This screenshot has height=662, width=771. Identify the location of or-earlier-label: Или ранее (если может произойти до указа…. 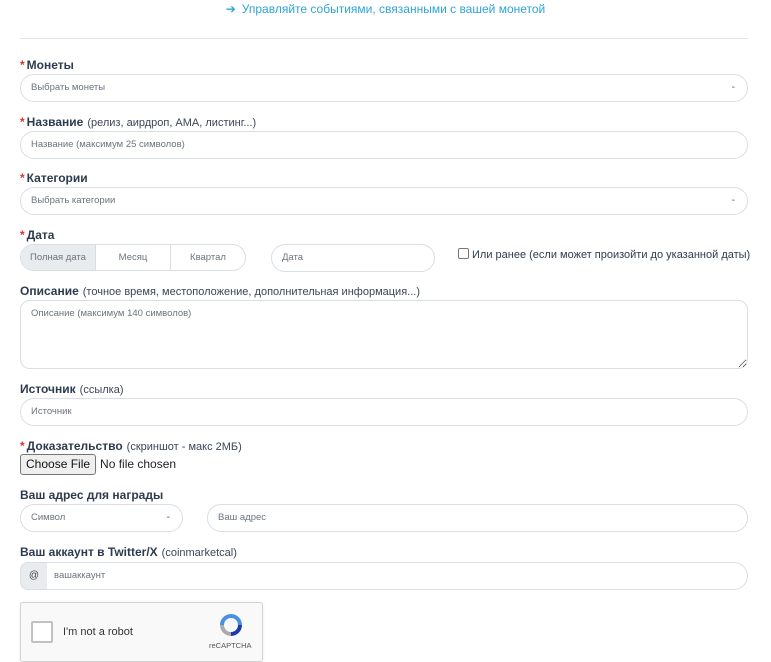
(611, 255).